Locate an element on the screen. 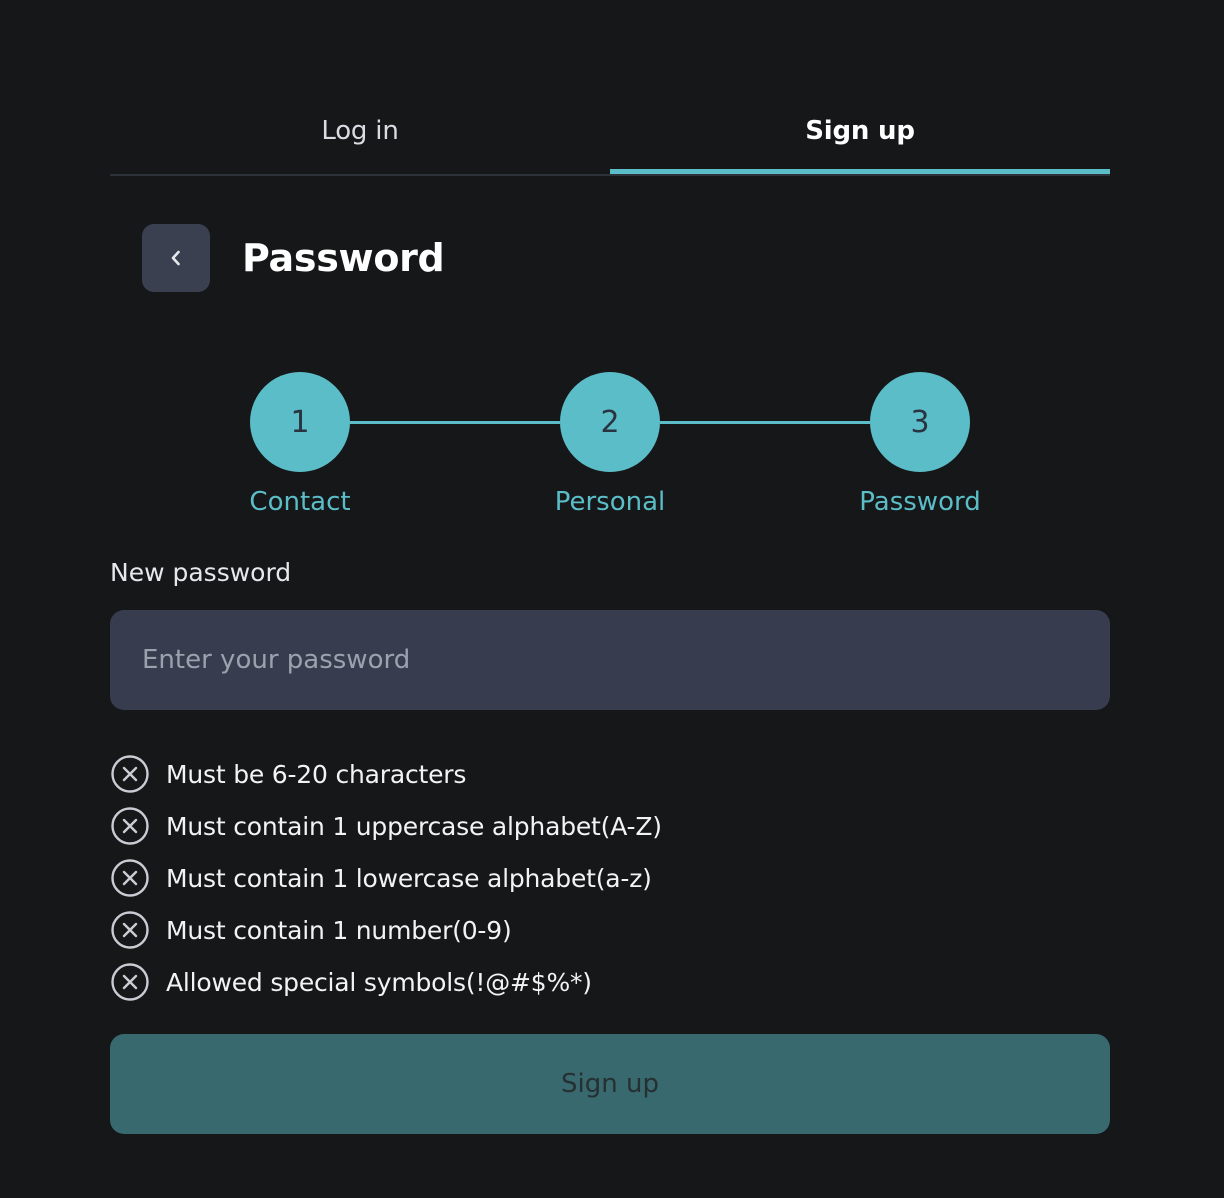 The image size is (1224, 1198). page-title: Password is located at coordinates (343, 258).